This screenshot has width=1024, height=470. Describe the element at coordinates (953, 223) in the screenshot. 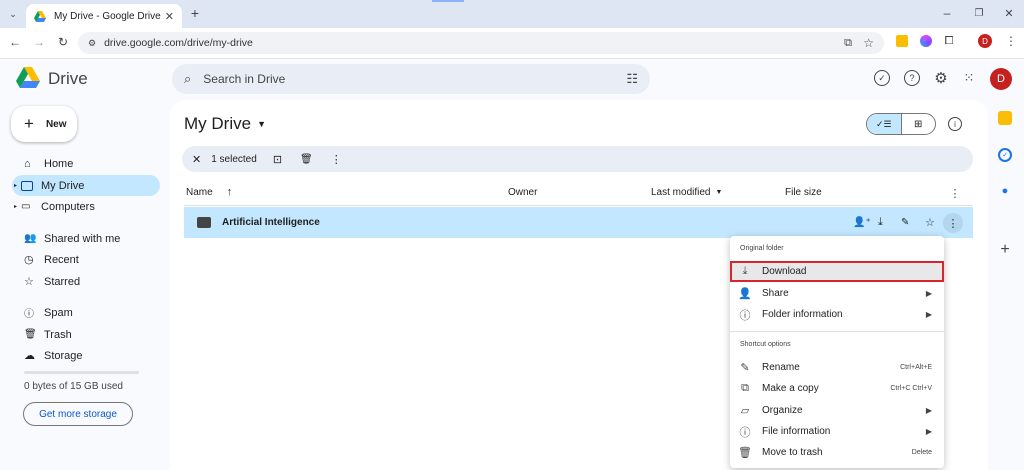

I see `row-more-actions-icon: ⋮` at that location.